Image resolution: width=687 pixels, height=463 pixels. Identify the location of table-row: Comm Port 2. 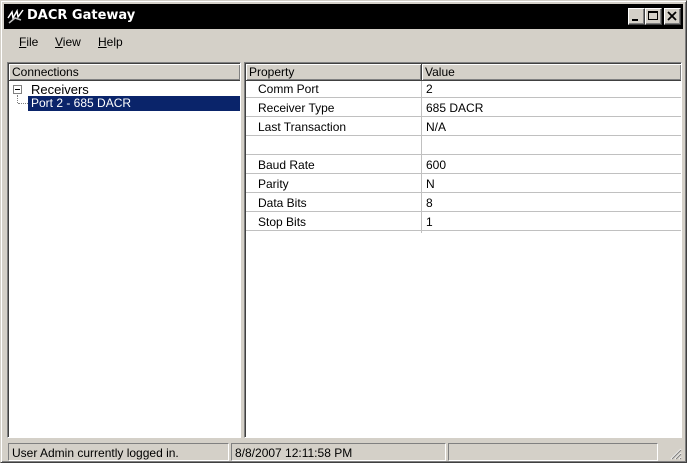
(463, 89).